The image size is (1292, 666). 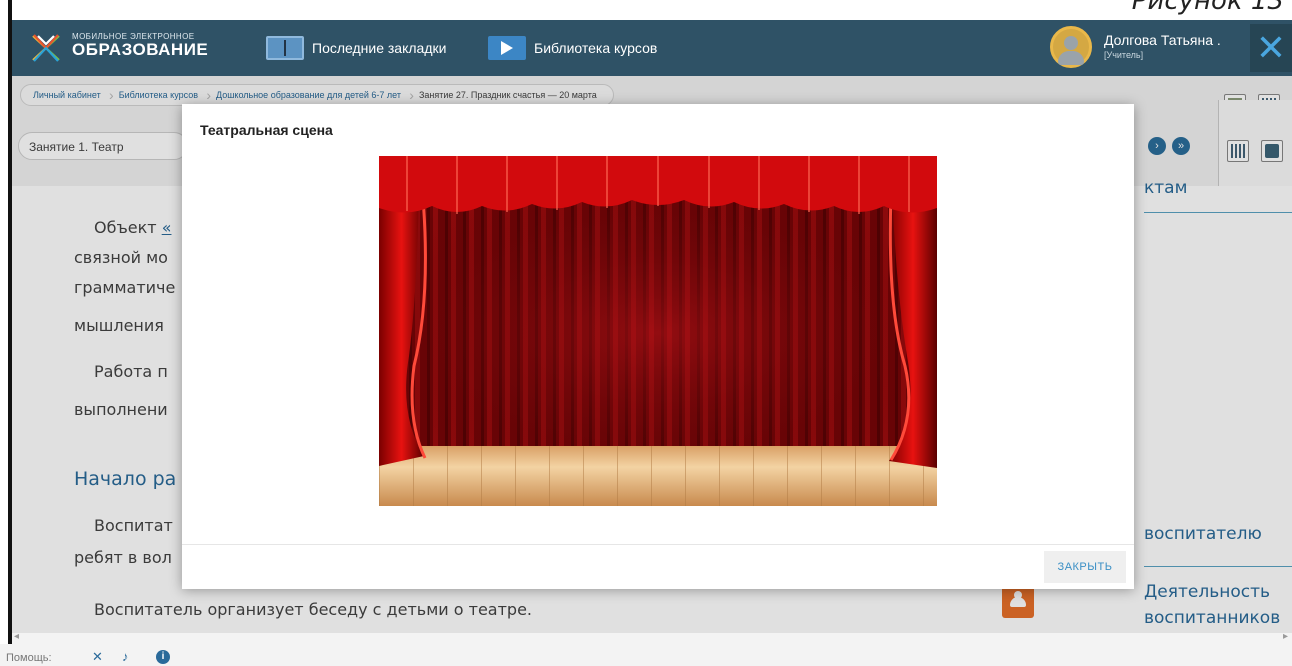 What do you see at coordinates (379, 48) in the screenshot?
I see `recent-bookmarks-label: Последние закладки` at bounding box center [379, 48].